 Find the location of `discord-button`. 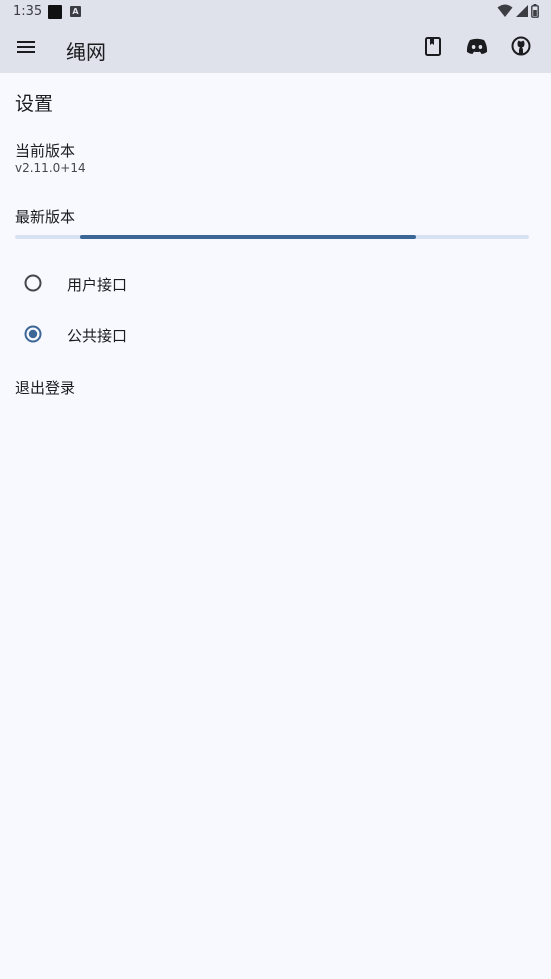

discord-button is located at coordinates (477, 48).